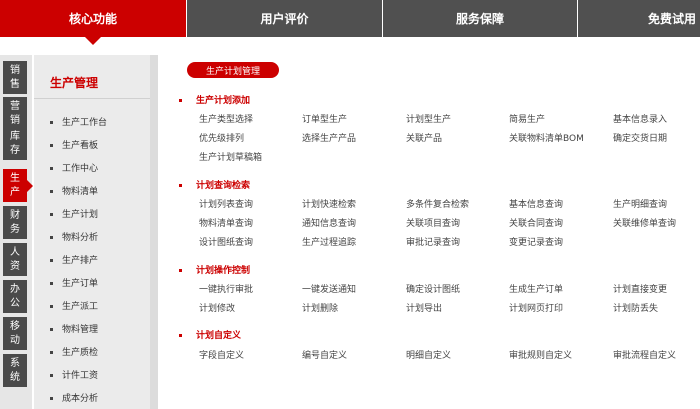 The image size is (700, 409). I want to click on feature-link: 一键执行审批, so click(226, 288).